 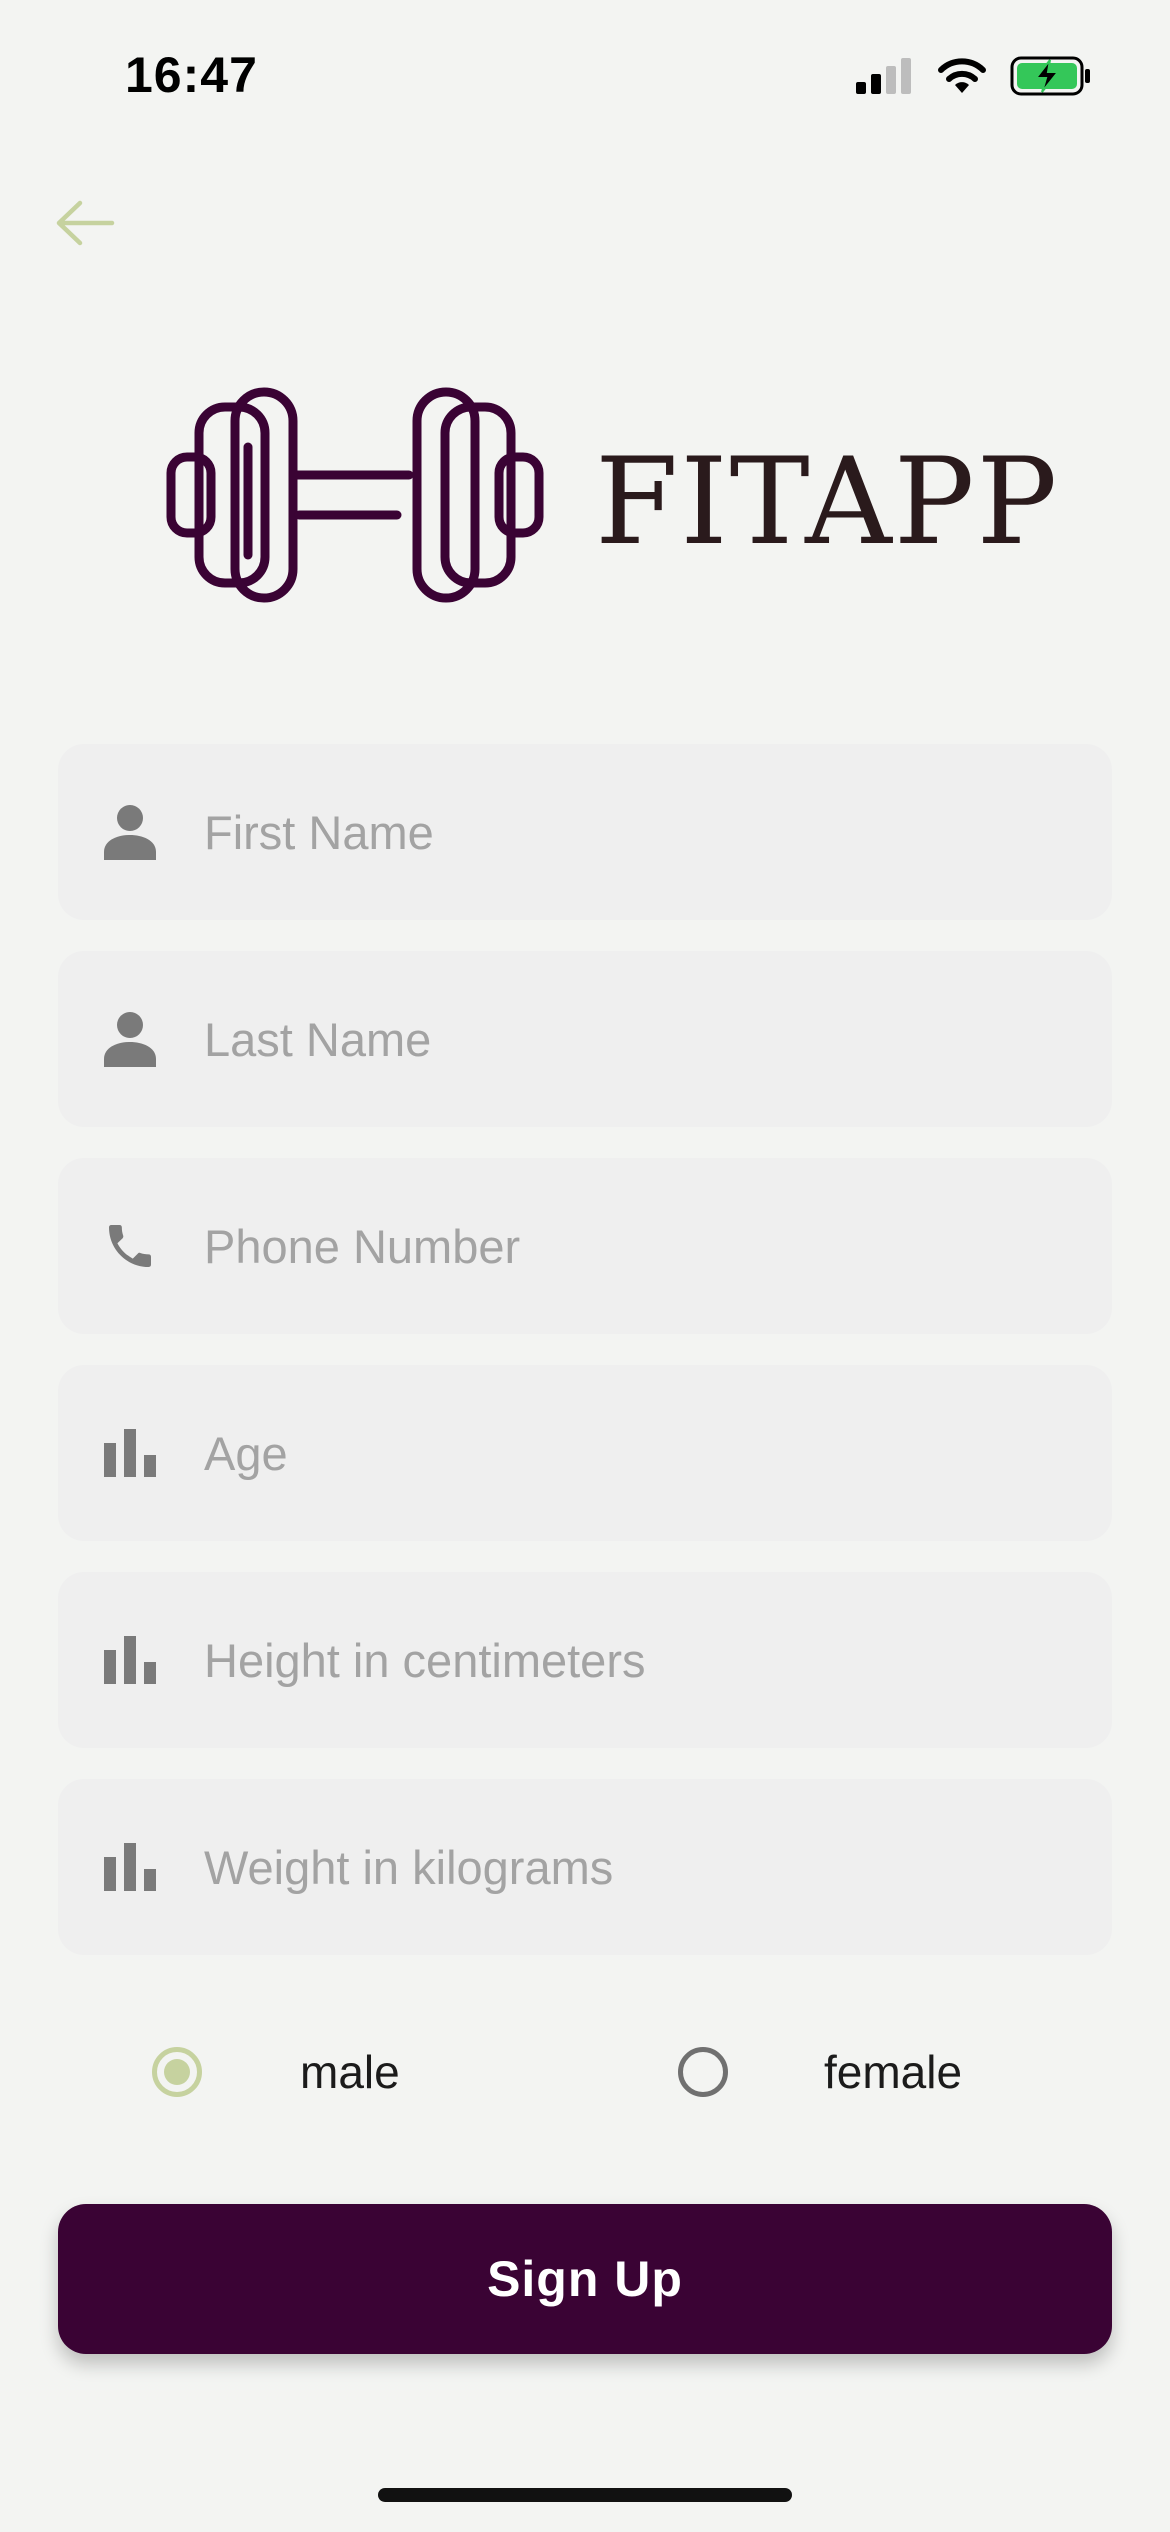 I want to click on last-name-input, so click(x=658, y=1039).